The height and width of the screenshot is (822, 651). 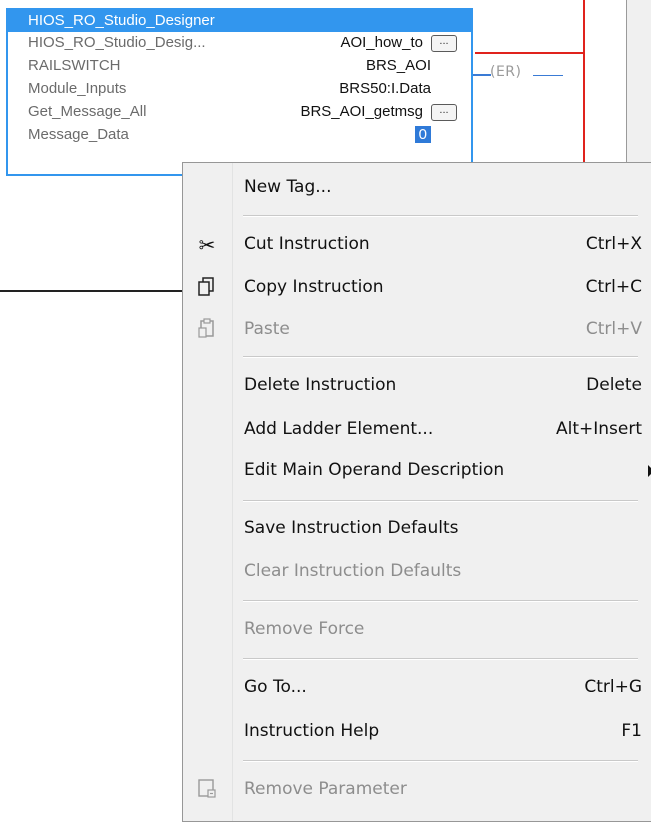 What do you see at coordinates (613, 687) in the screenshot?
I see `menu-item-shortcut: Ctrl+G` at bounding box center [613, 687].